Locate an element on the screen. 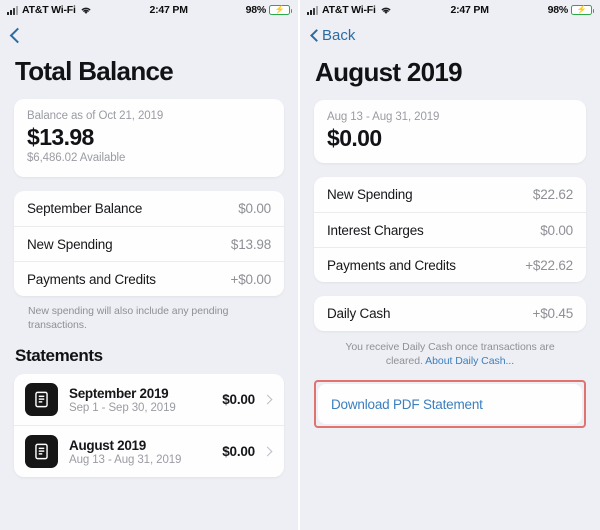  table-row: New Spending $22.62 is located at coordinates (450, 194).